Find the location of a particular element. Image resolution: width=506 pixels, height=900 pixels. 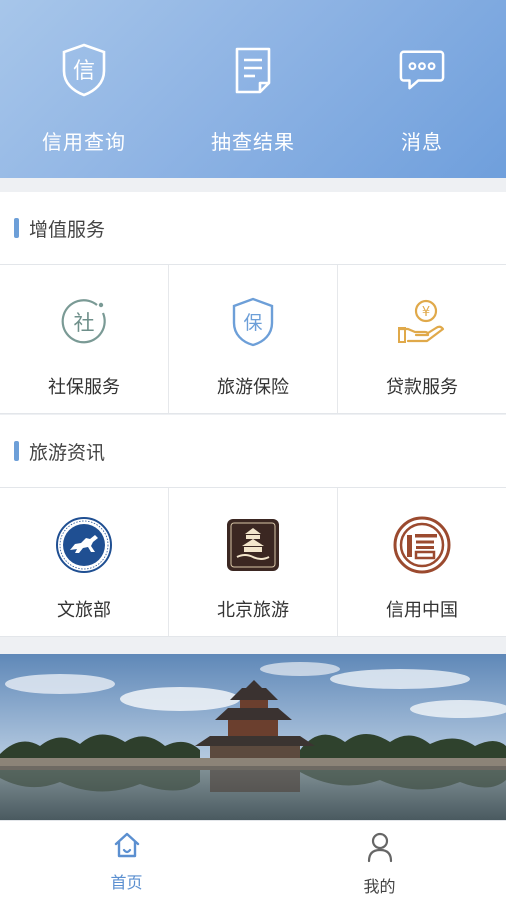

svg-text: 信 is located at coordinates (84, 71).